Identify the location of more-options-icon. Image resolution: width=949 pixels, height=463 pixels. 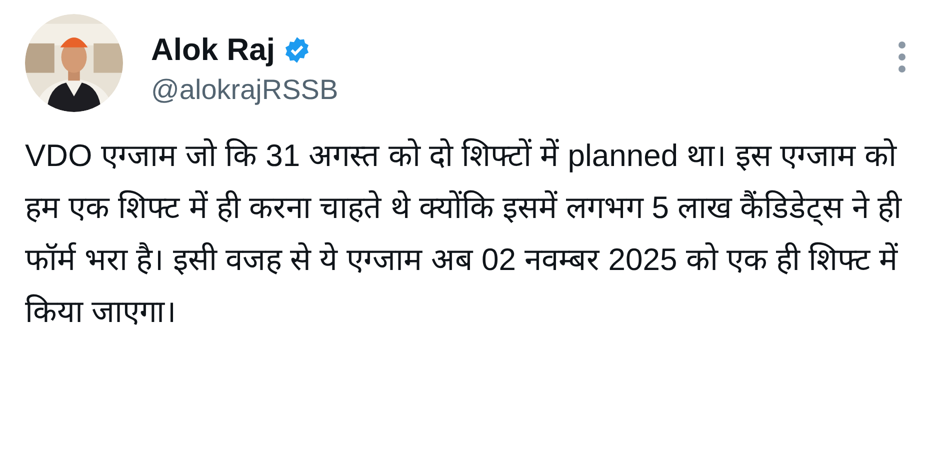
(902, 57).